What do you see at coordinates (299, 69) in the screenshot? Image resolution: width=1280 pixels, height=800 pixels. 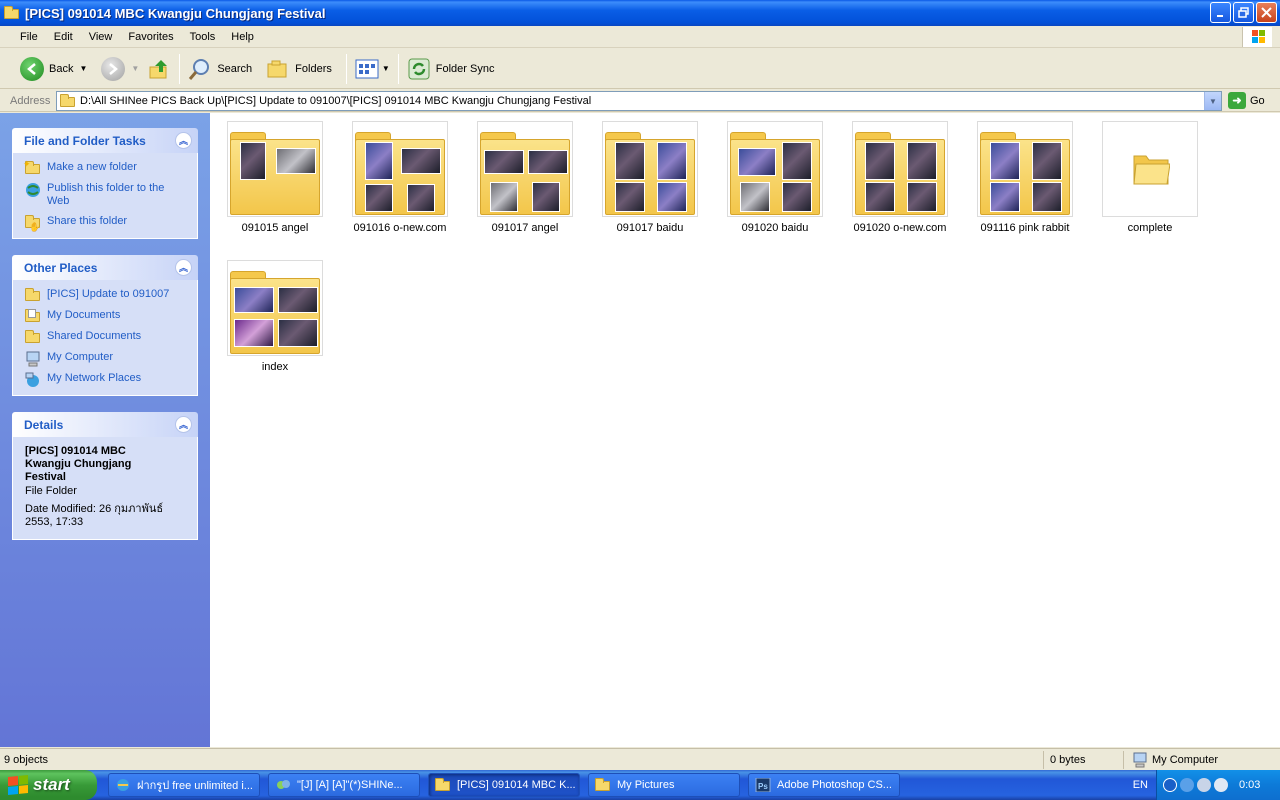 I see `folders-button: Folders` at bounding box center [299, 69].